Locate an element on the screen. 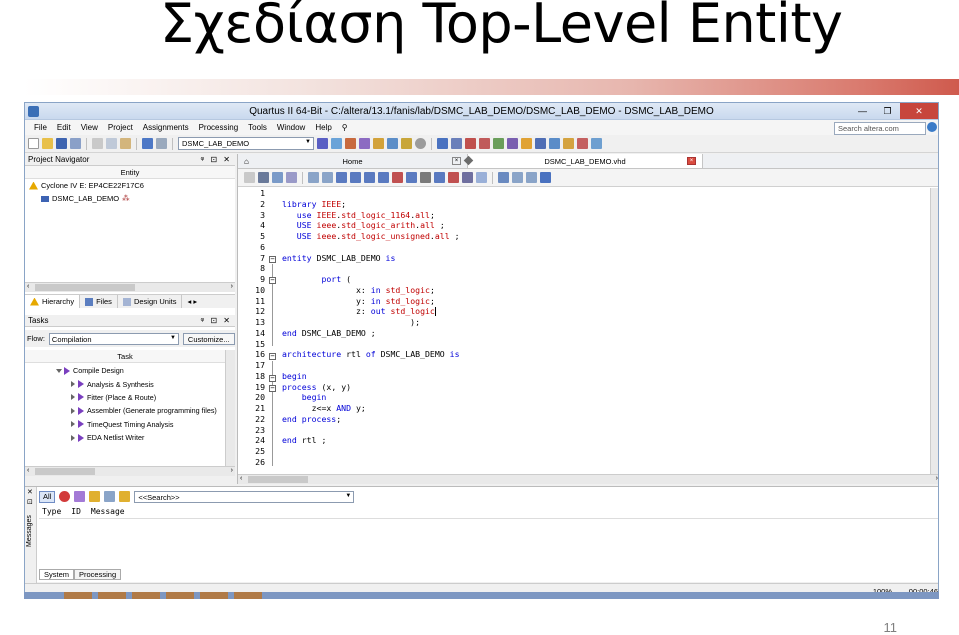 The width and height of the screenshot is (959, 635). code-line: process (x, y) is located at coordinates (606, 387).